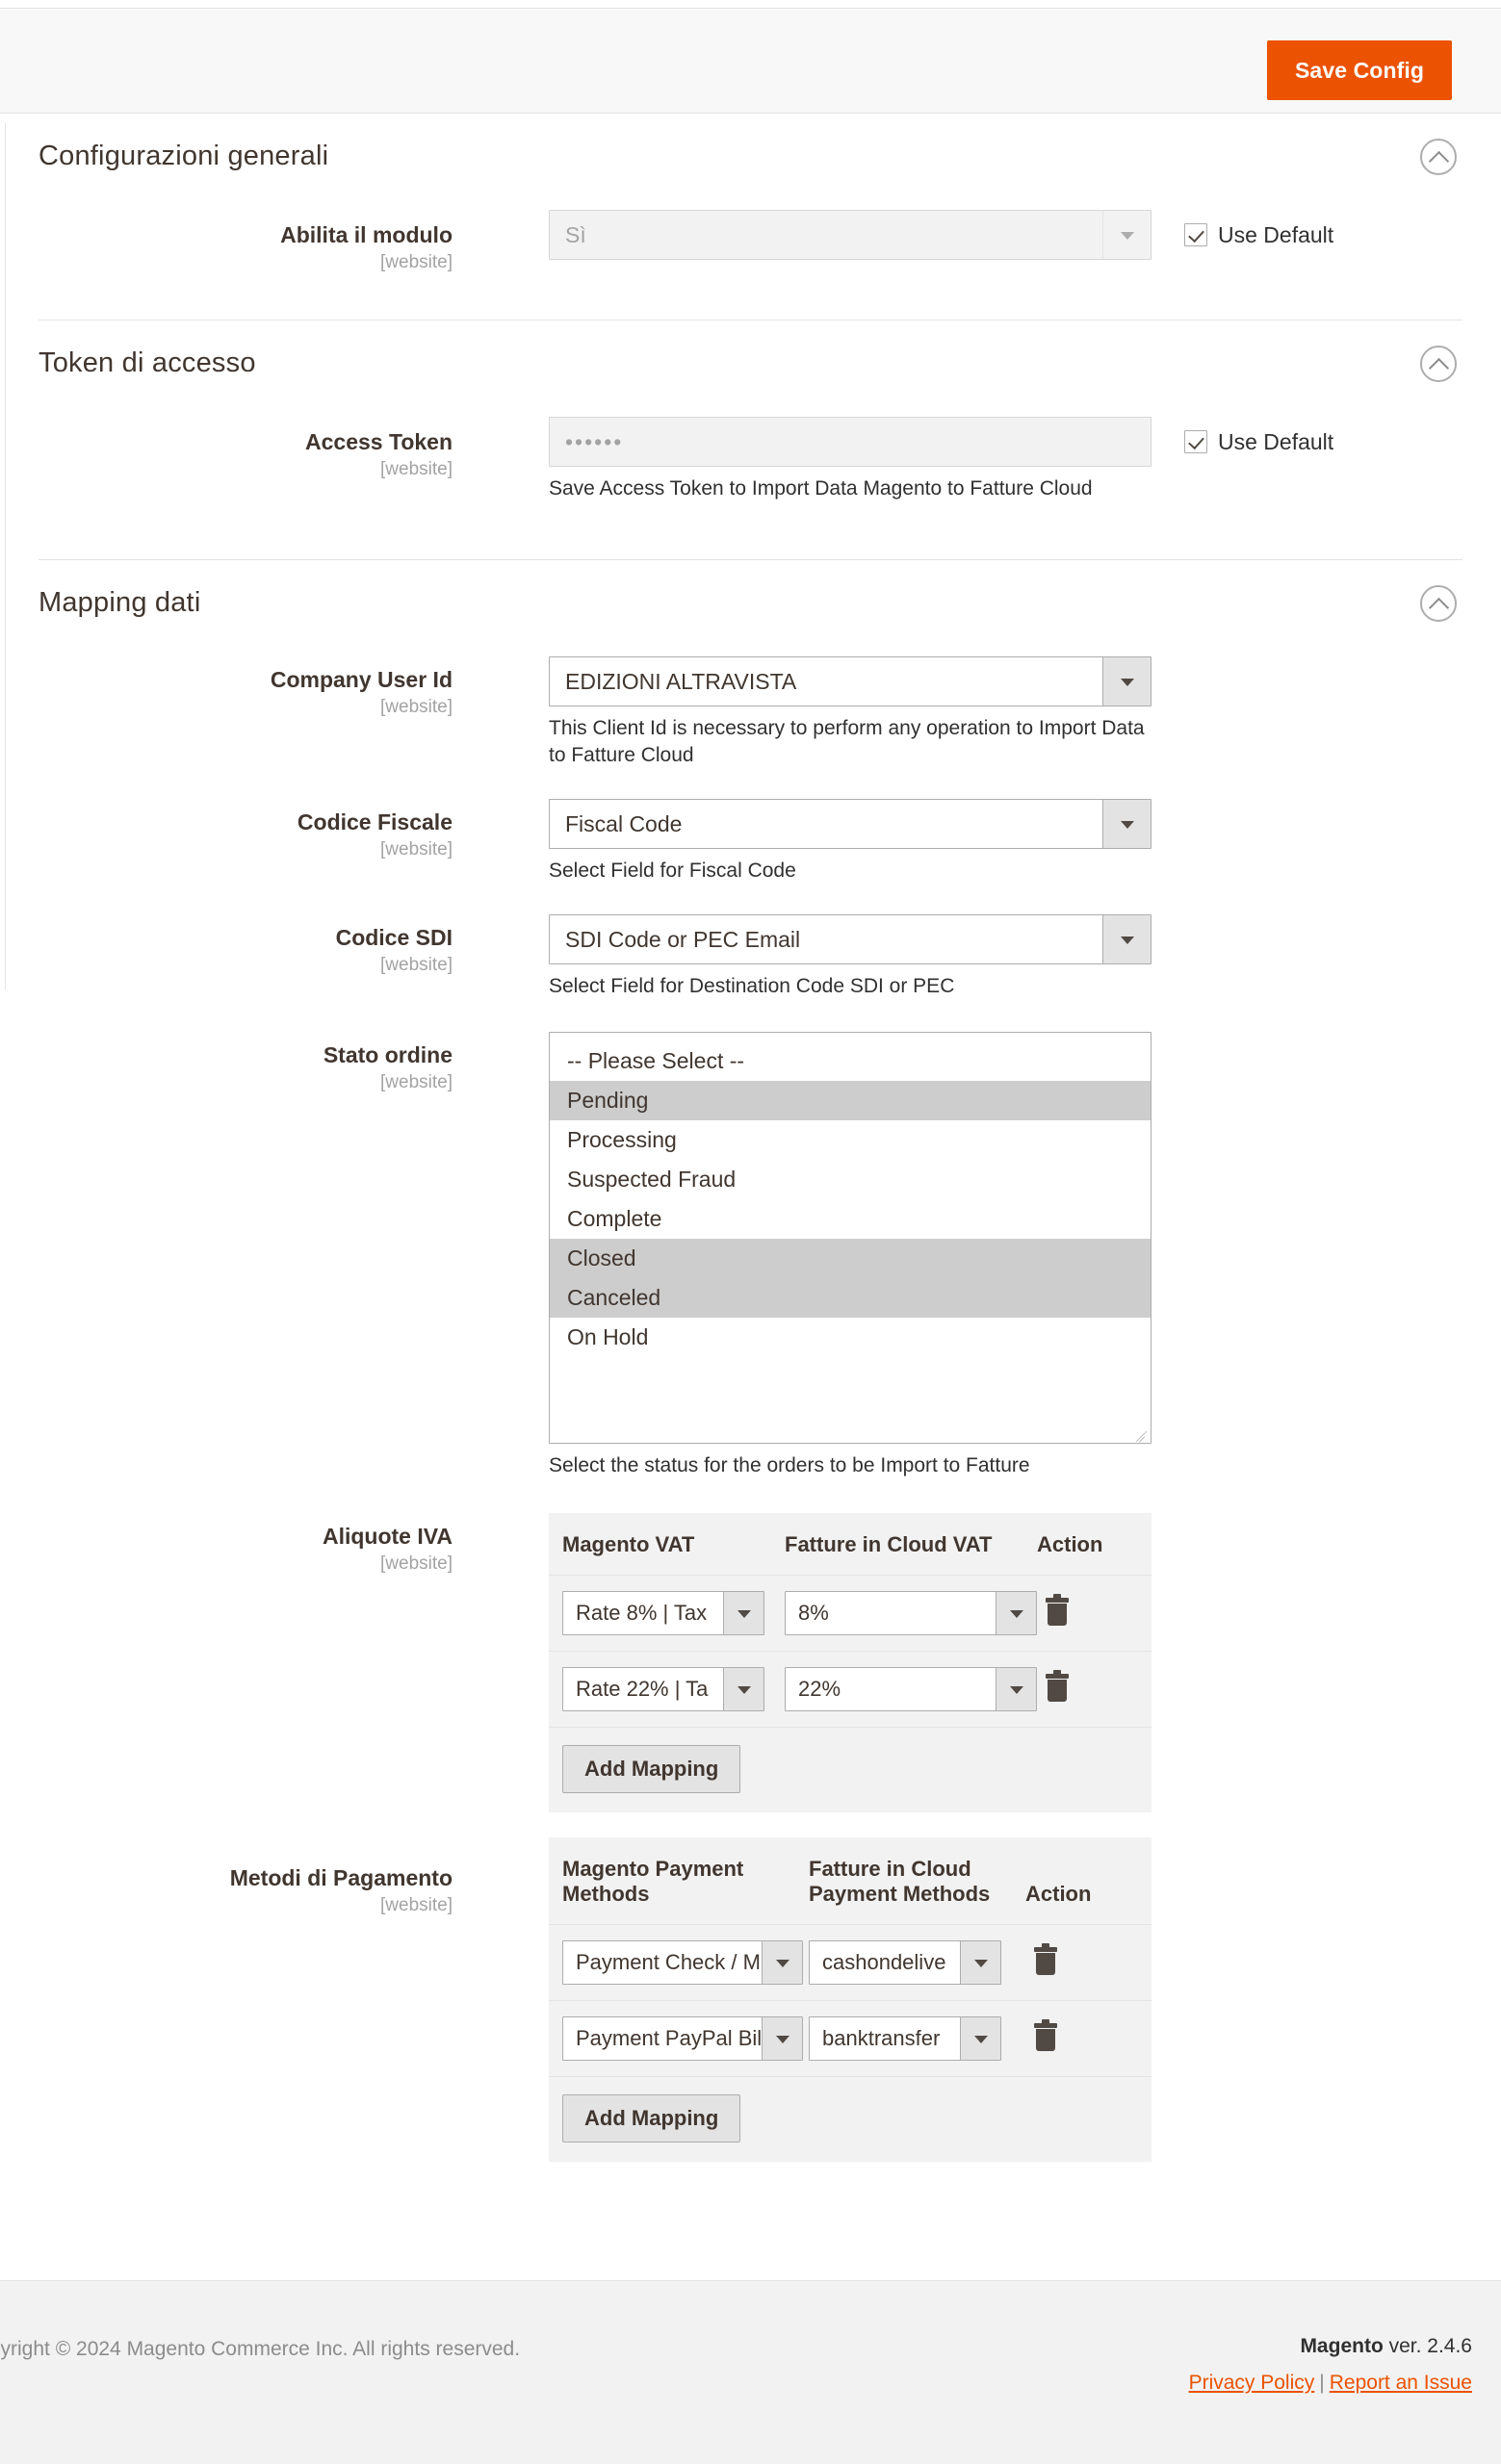 The image size is (1501, 2464). Describe the element at coordinates (366, 234) in the screenshot. I see `field-label-text: Abilita il modulo` at that location.